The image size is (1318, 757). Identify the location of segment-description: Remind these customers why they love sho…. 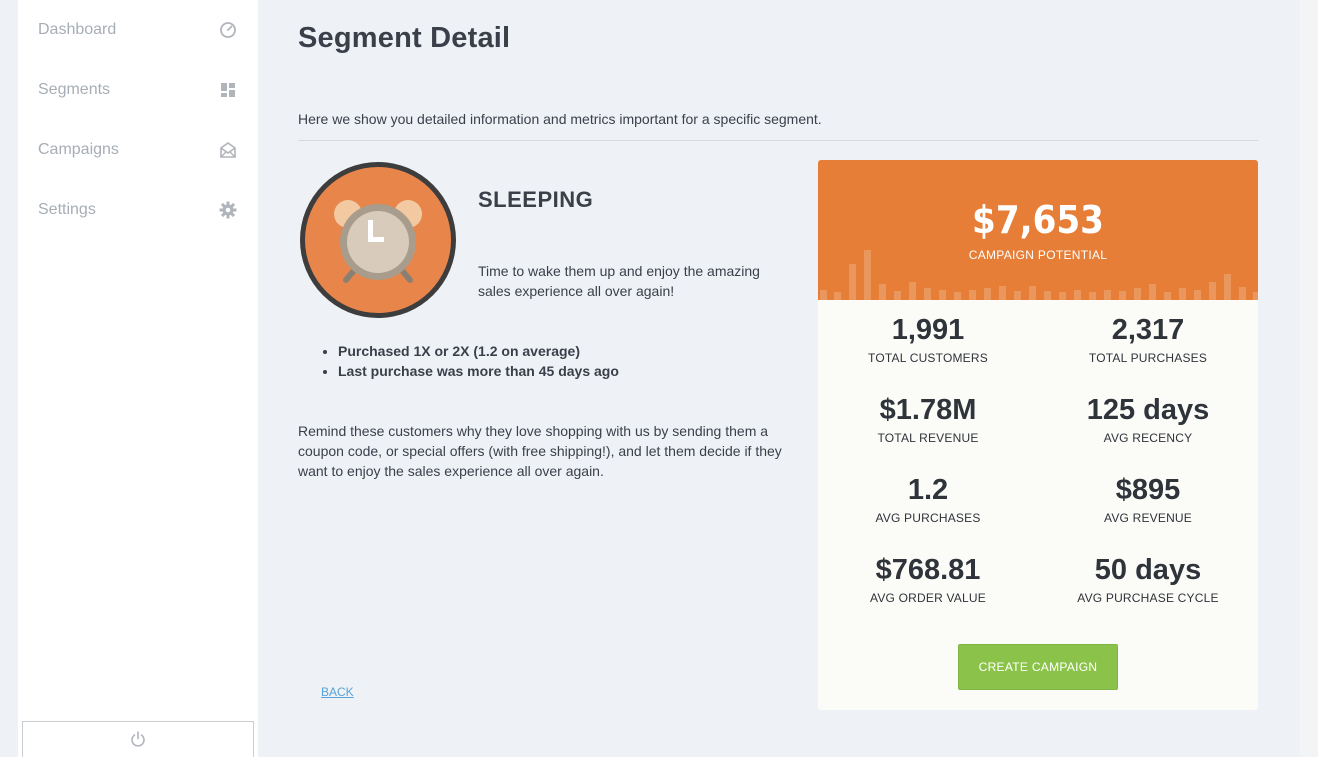
(540, 451).